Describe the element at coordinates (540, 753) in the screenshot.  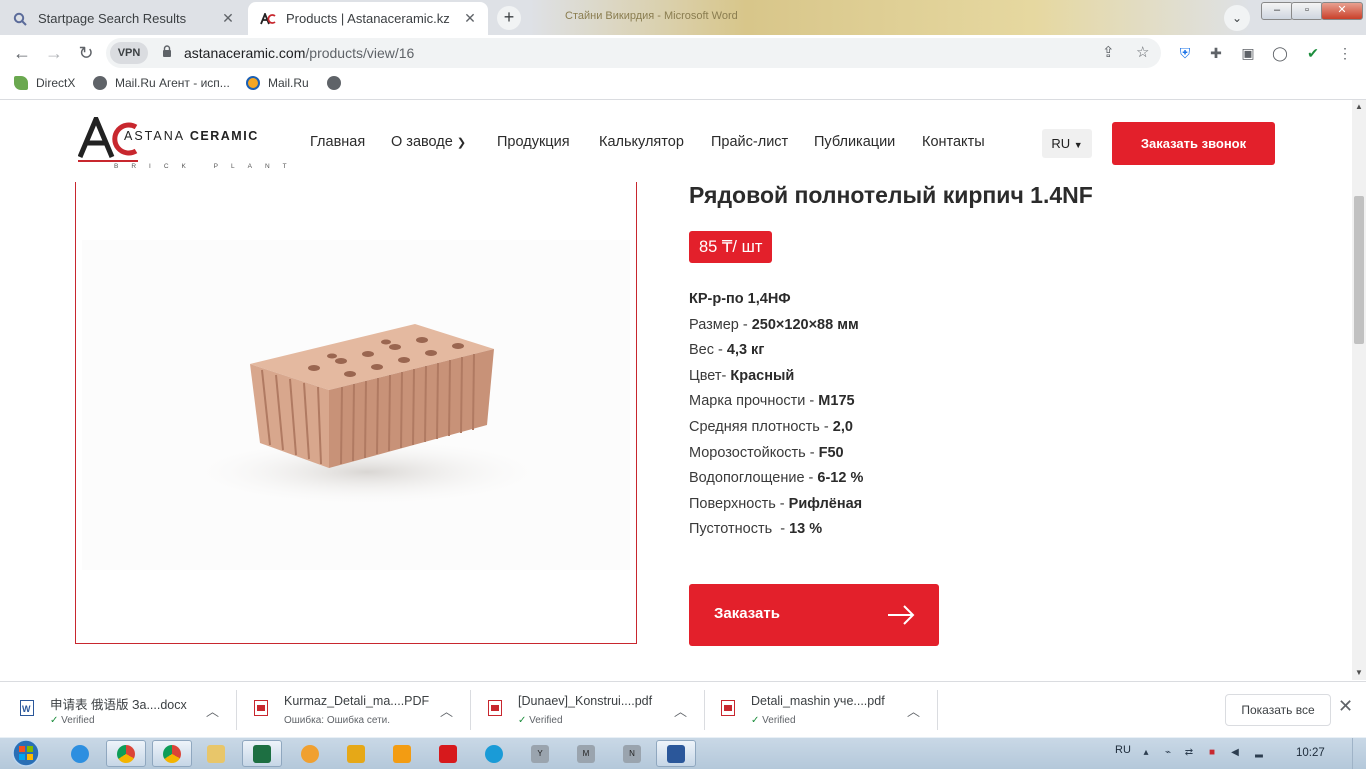
I see `taskbar-app-y: Y` at that location.